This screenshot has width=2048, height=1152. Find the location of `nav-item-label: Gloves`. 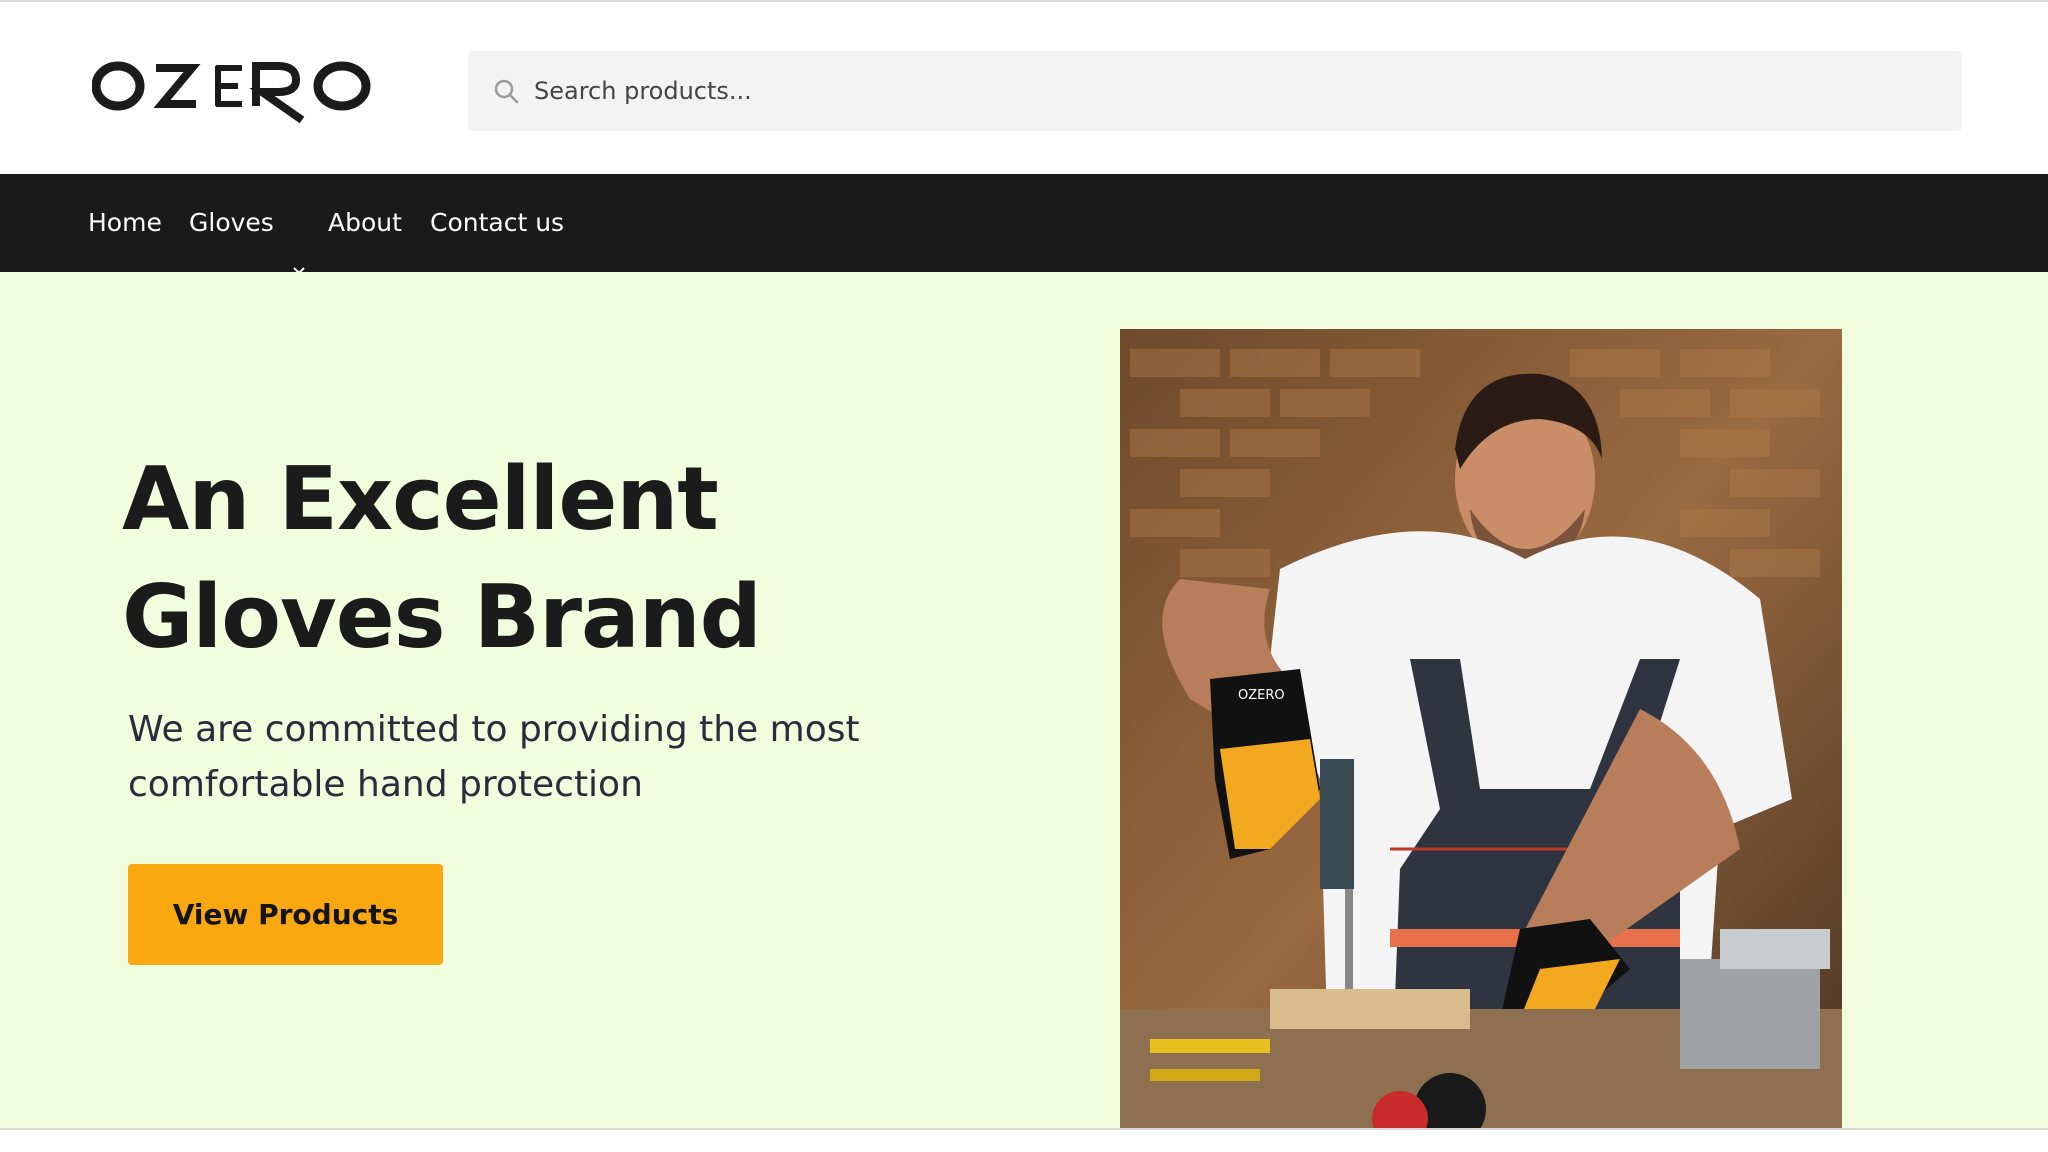

nav-item-label: Gloves is located at coordinates (231, 222).